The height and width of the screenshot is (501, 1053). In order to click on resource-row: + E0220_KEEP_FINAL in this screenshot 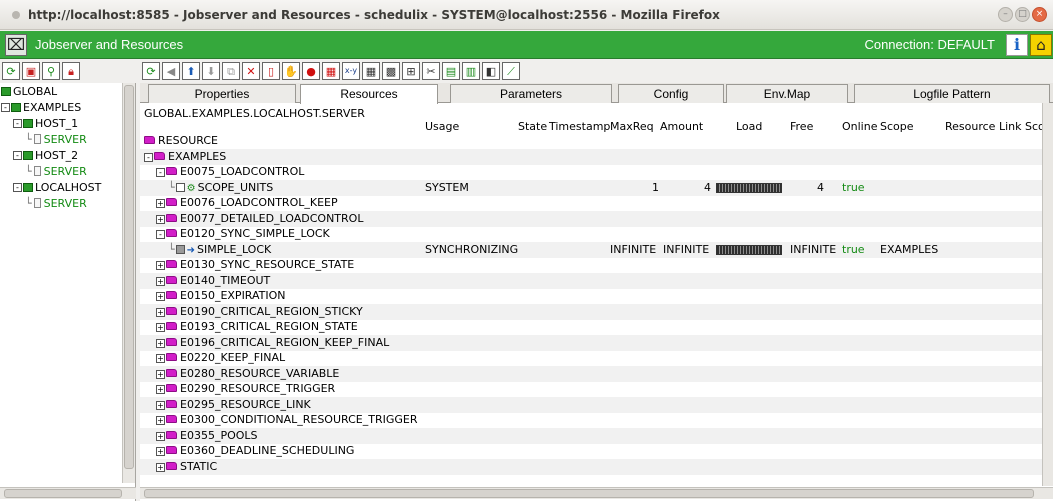, I will do `click(592, 358)`.